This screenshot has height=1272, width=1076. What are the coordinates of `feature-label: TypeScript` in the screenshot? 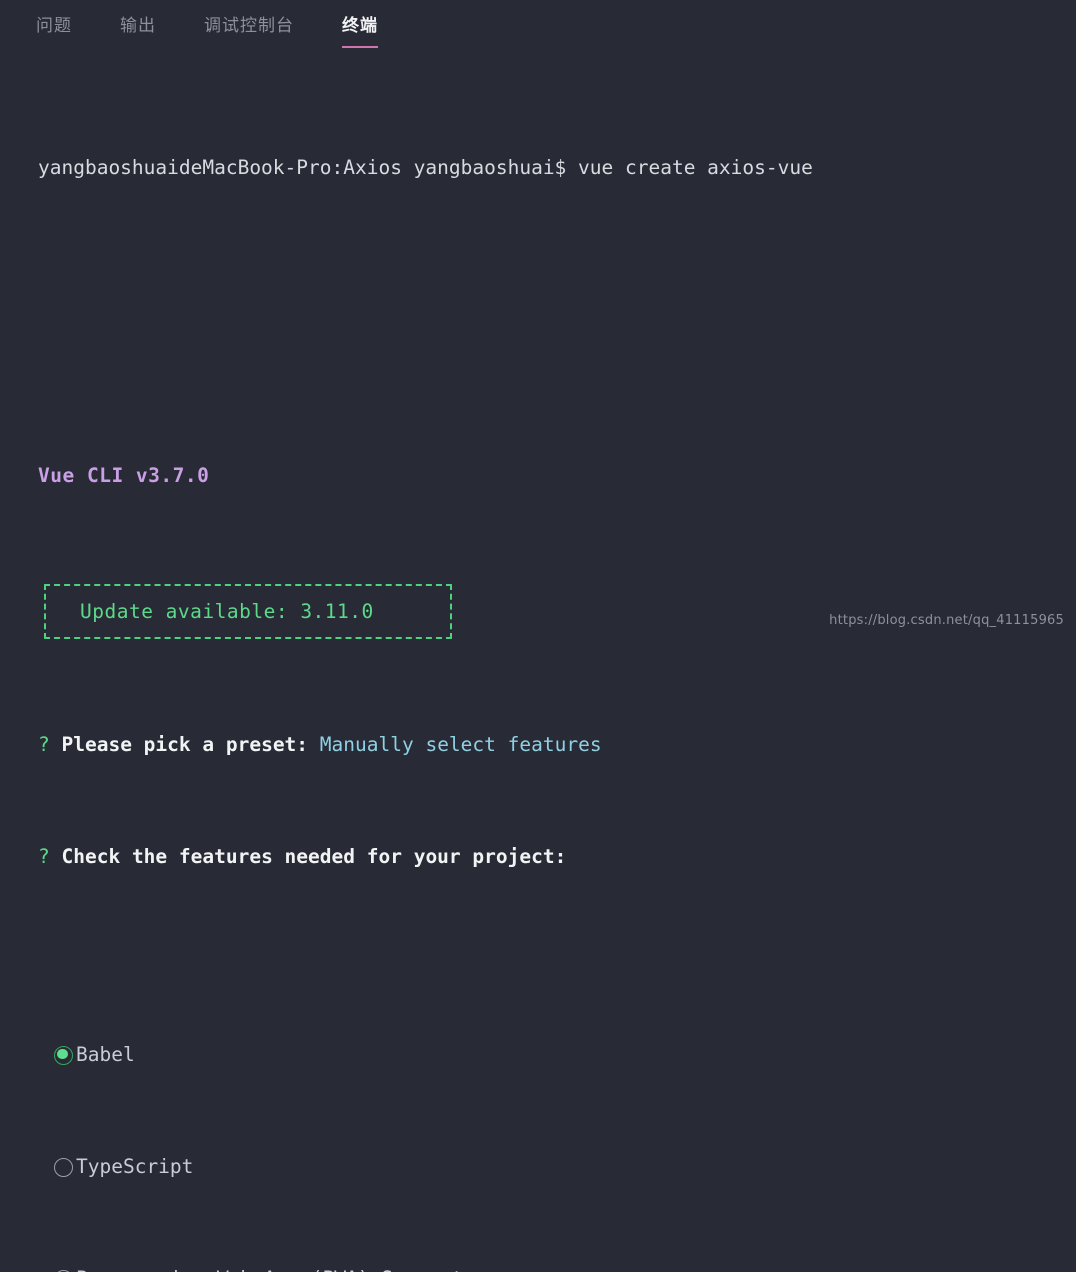 It's located at (134, 1167).